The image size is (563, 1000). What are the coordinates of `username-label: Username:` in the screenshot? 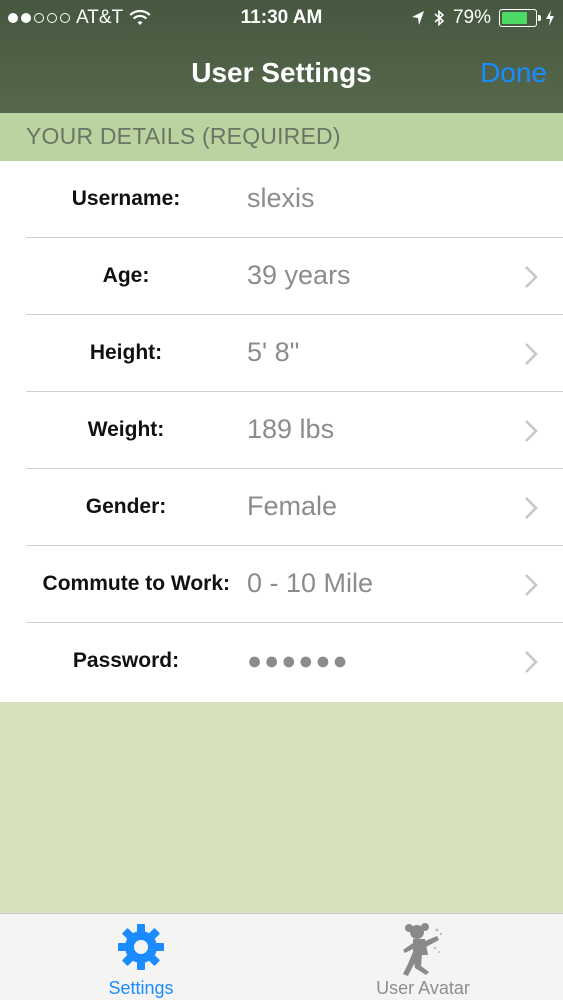 It's located at (126, 198).